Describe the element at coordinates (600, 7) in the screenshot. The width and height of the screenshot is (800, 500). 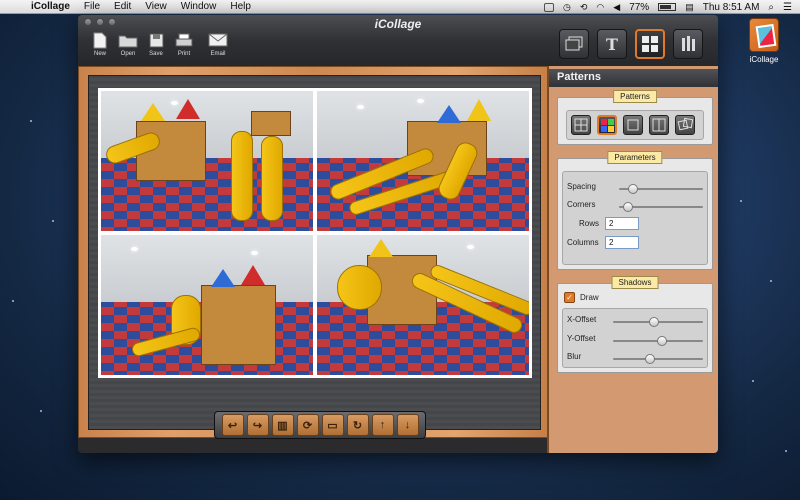
I see `wifi-icon: ◠` at that location.